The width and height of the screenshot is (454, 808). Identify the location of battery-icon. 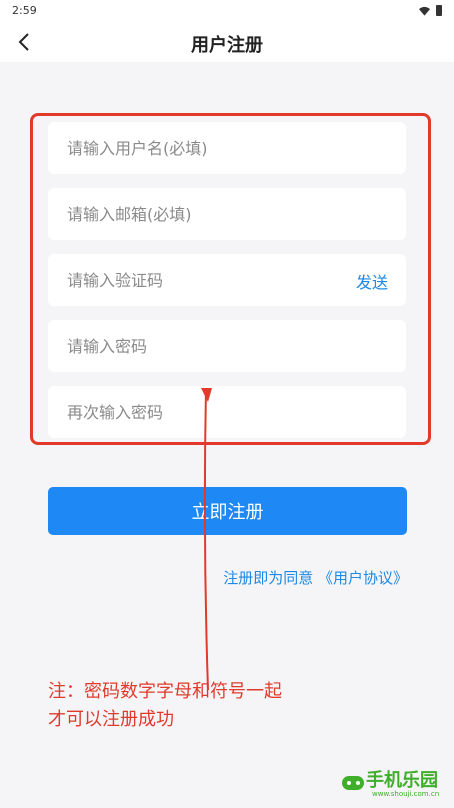
(439, 10).